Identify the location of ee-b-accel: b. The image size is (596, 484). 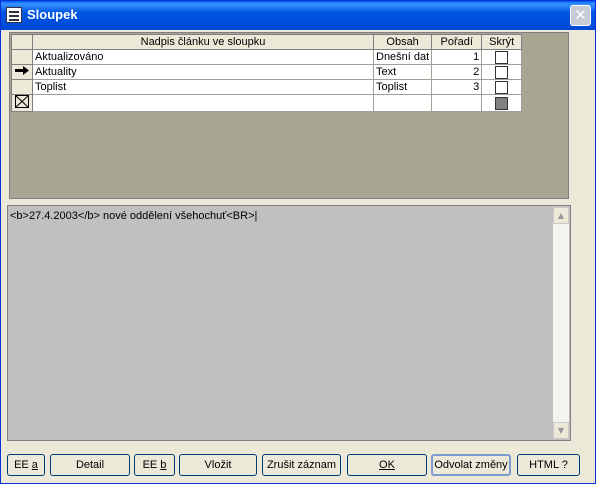
(163, 465).